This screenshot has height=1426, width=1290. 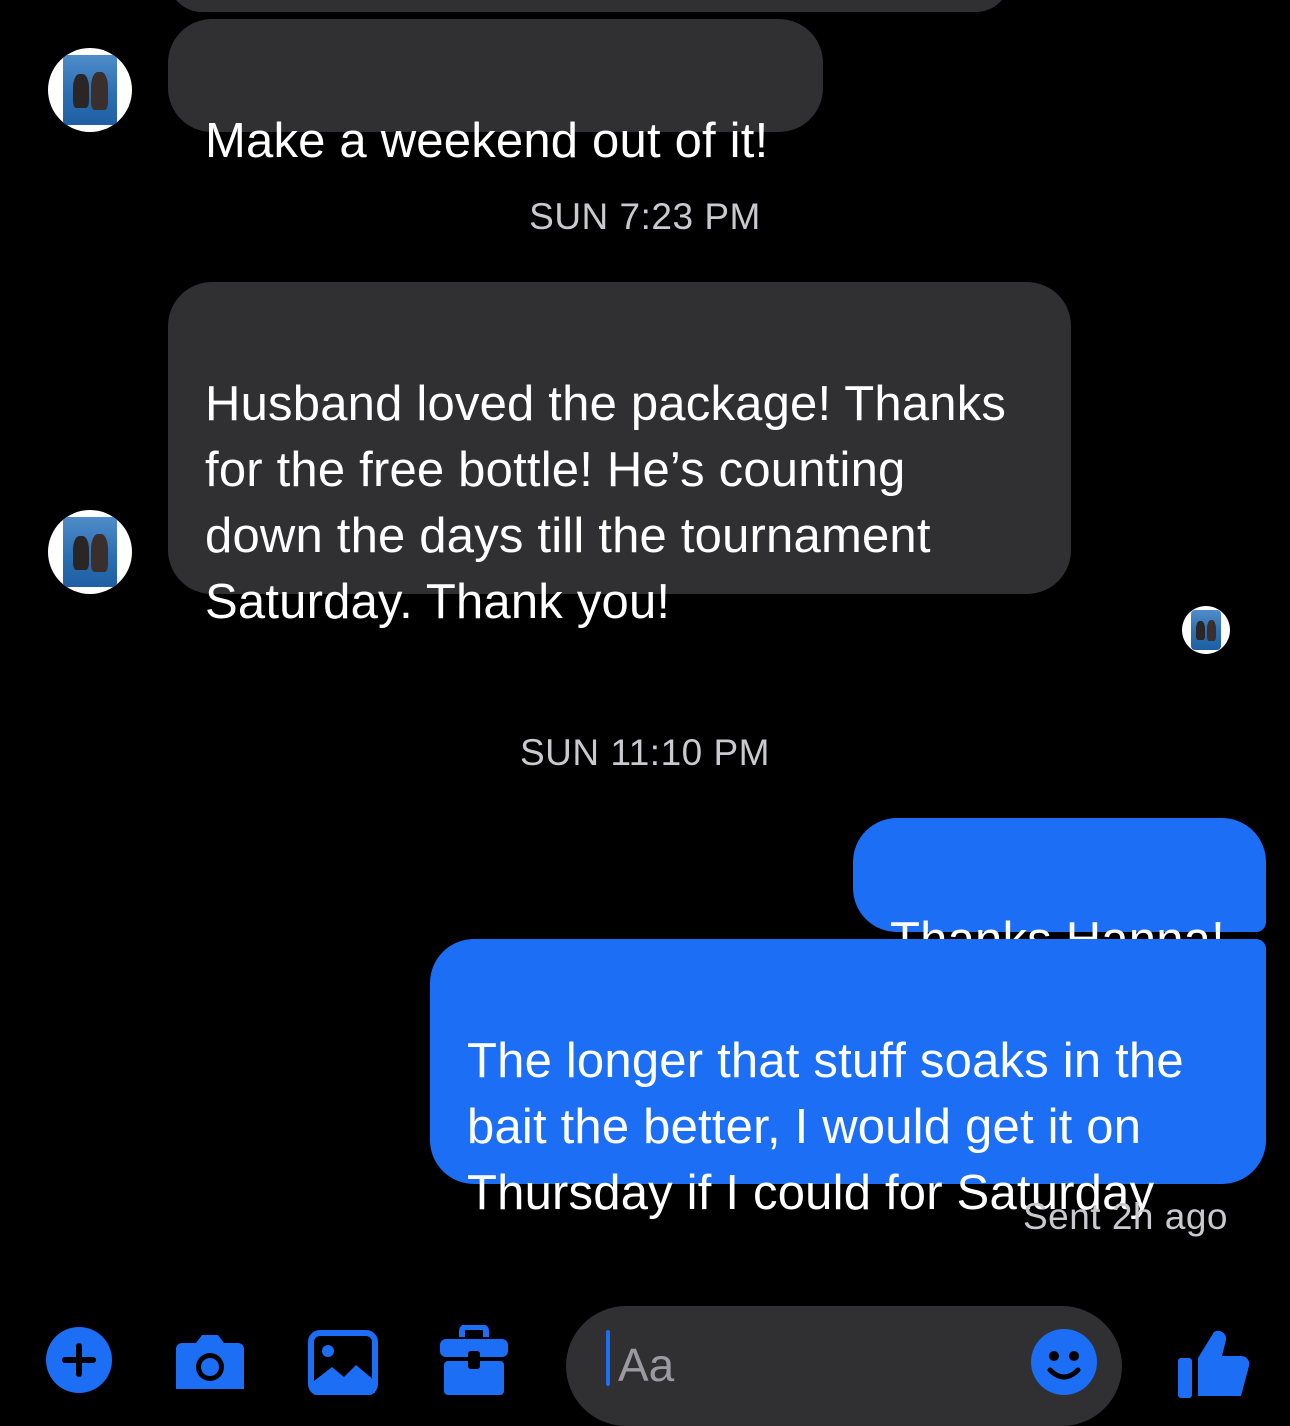 I want to click on thumbs-up-icon, so click(x=1213, y=1361).